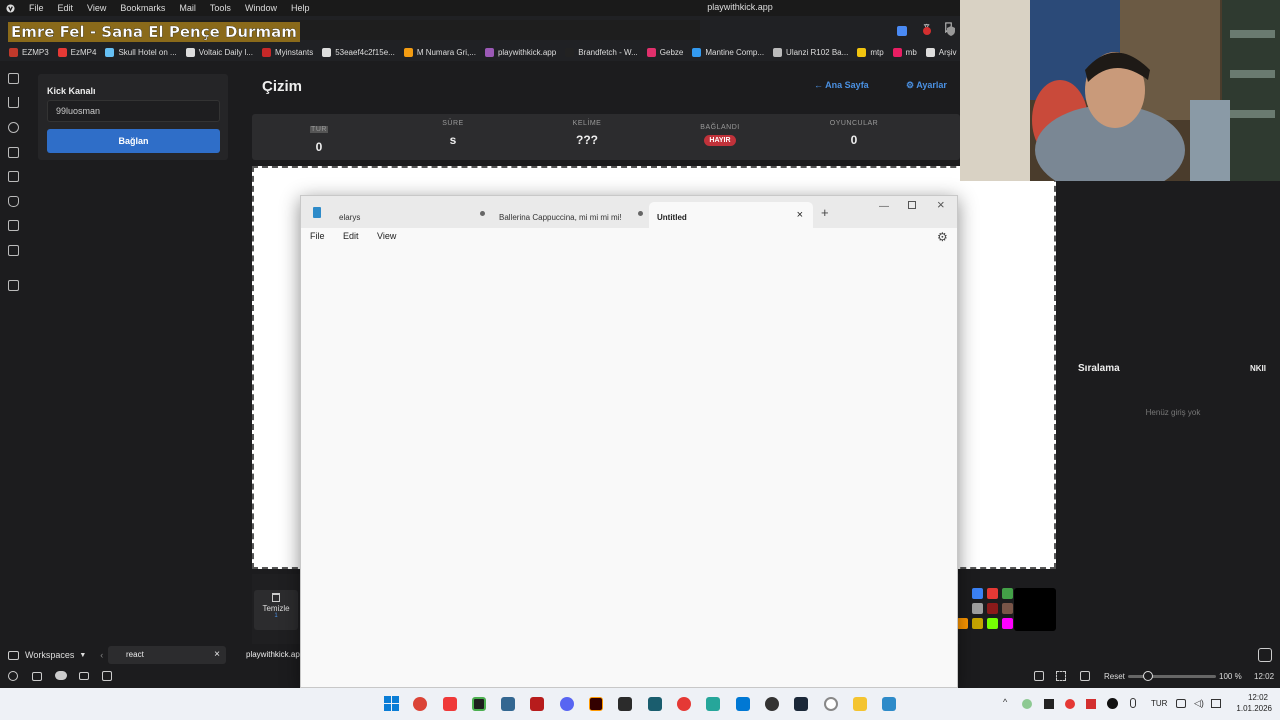  Describe the element at coordinates (537, 704) in the screenshot. I see `filezilla-taskbar-icon` at that location.